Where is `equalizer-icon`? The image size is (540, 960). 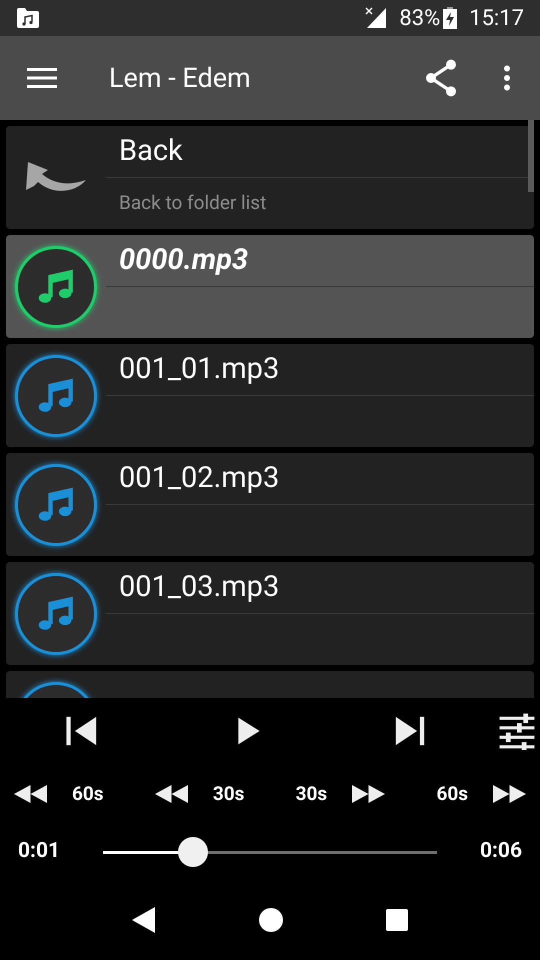 equalizer-icon is located at coordinates (517, 731).